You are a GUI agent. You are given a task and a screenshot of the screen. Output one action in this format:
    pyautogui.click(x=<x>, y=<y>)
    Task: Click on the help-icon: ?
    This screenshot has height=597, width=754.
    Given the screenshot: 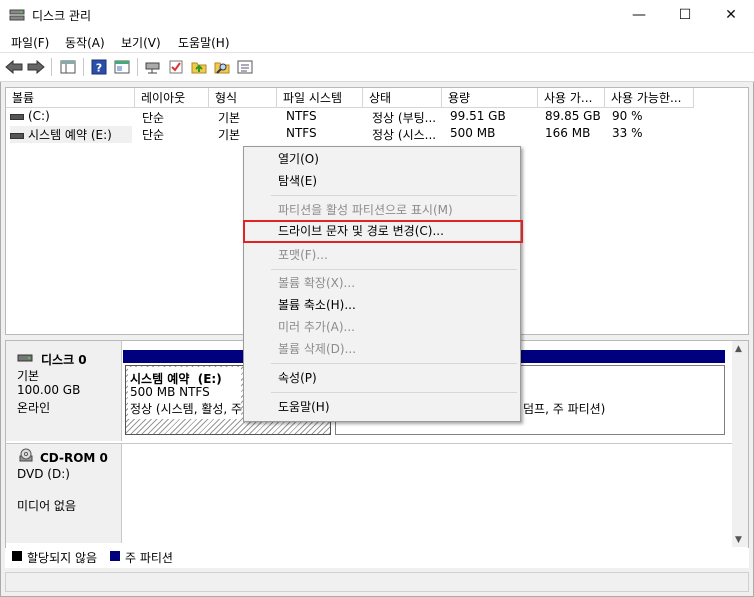 What is the action you would take?
    pyautogui.click(x=99, y=67)
    